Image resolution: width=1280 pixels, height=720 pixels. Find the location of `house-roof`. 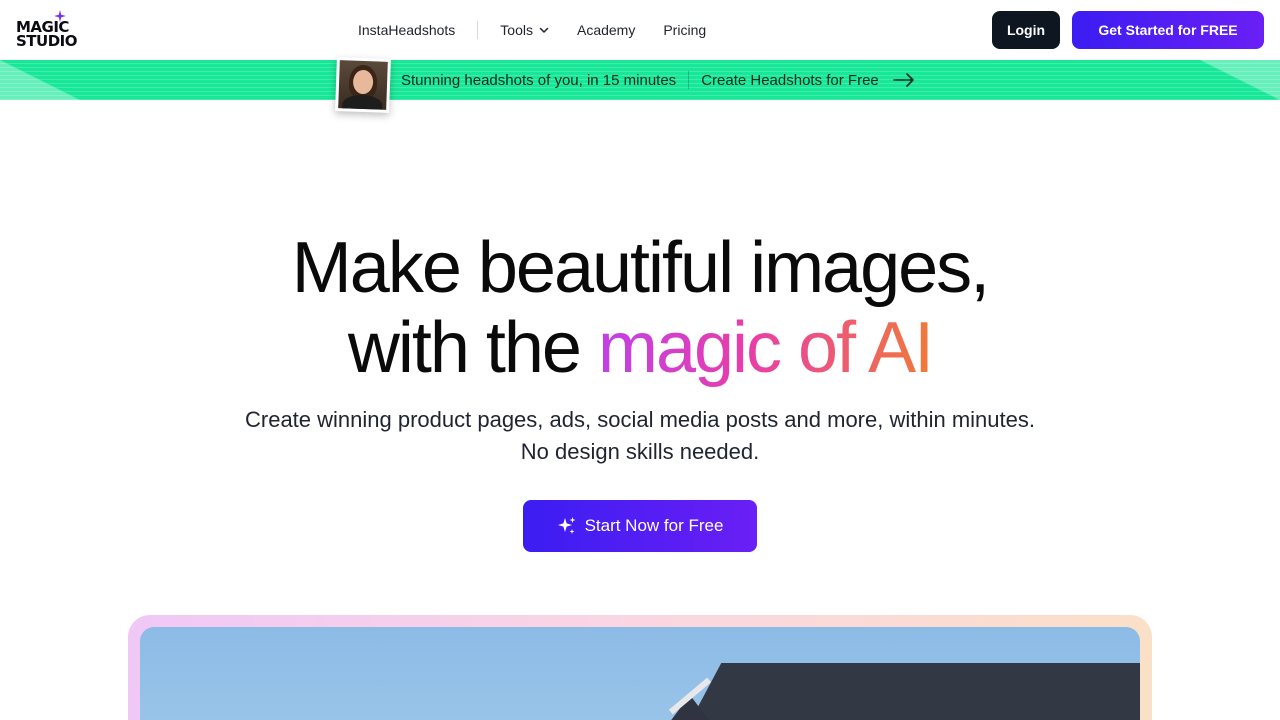

house-roof is located at coordinates (909, 691).